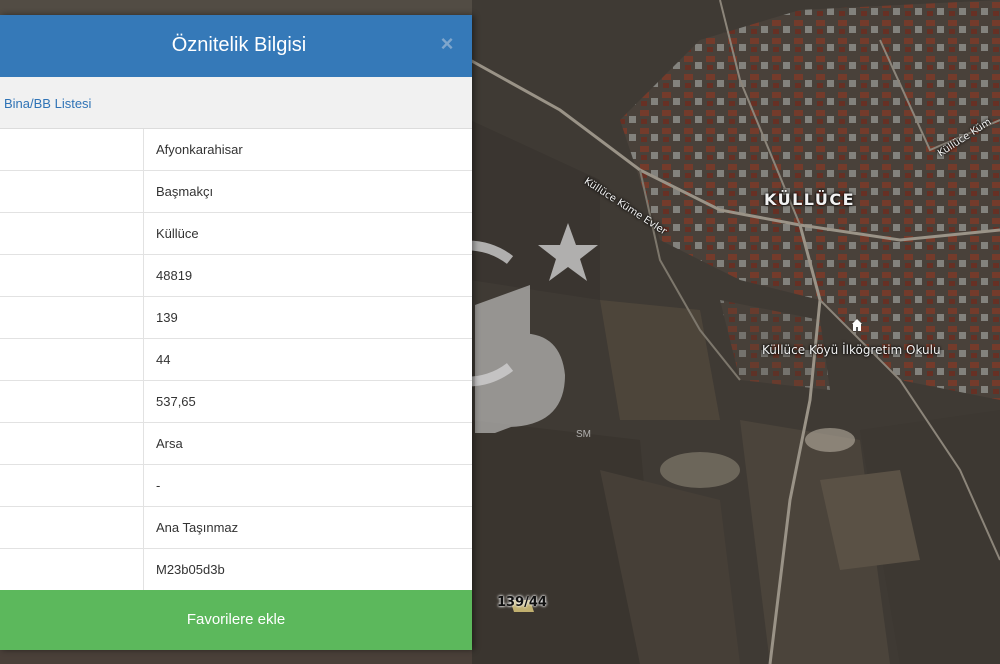 The width and height of the screenshot is (1000, 664). Describe the element at coordinates (810, 199) in the screenshot. I see `town-label: KÜLLÜCE` at that location.